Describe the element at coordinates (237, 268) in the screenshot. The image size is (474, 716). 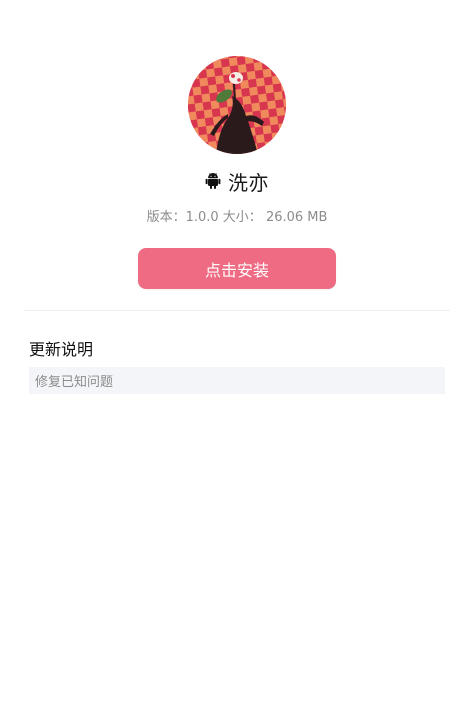
I see `install-button: 点击安装` at that location.